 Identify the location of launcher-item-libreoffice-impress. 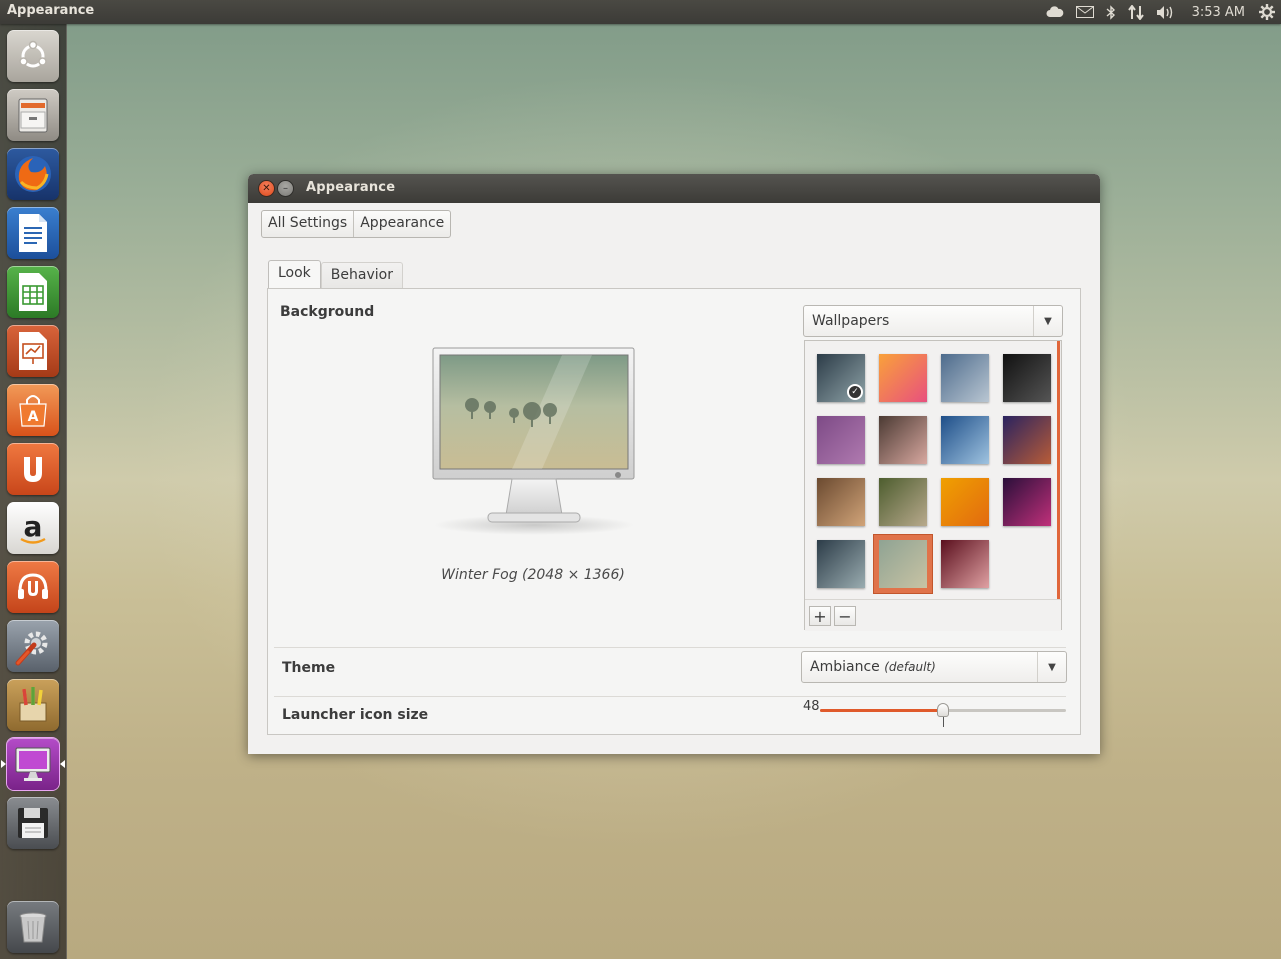
(33, 351).